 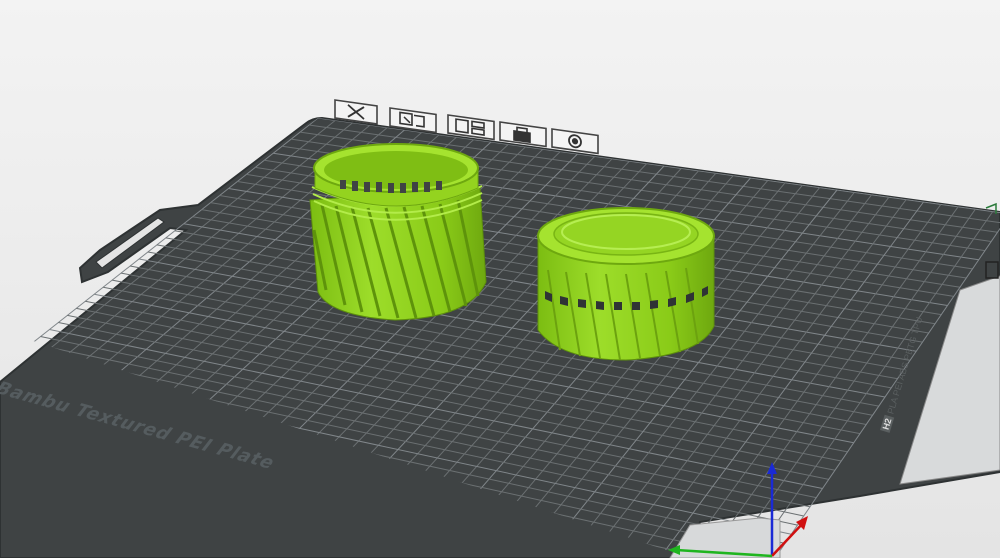 What do you see at coordinates (626, 284) in the screenshot?
I see `knurled-container-lid` at bounding box center [626, 284].